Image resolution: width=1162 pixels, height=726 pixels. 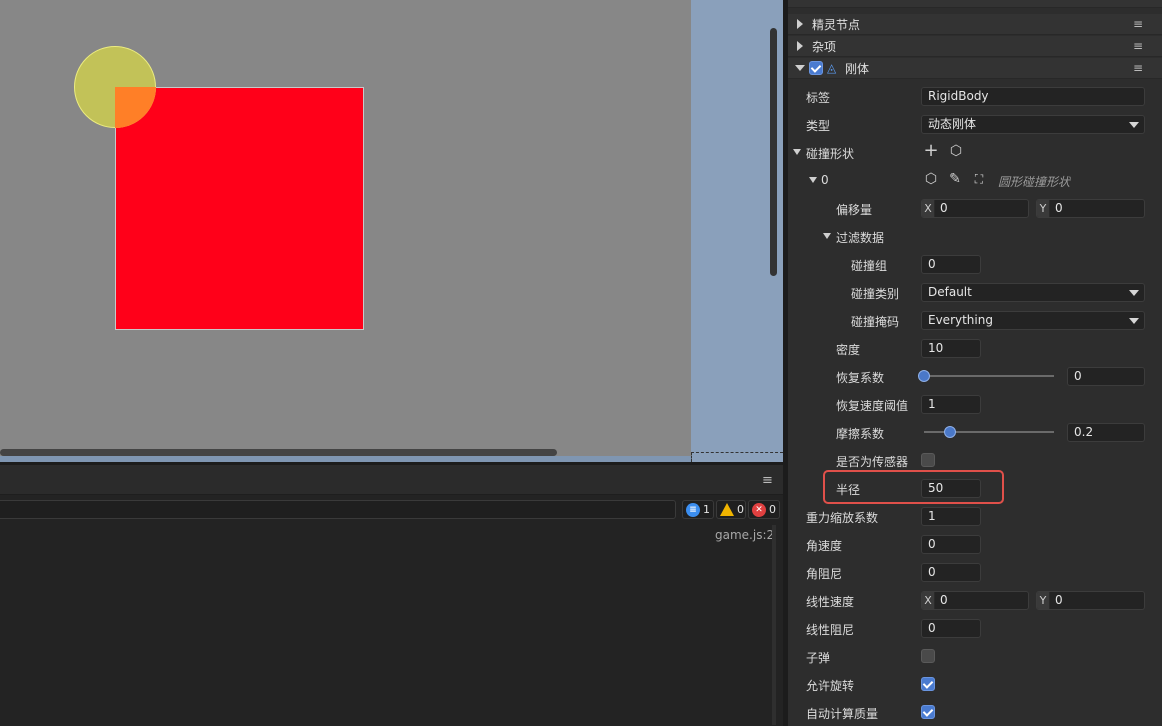 What do you see at coordinates (830, 602) in the screenshot?
I see `linear-velocity-label: 线性速度` at bounding box center [830, 602].